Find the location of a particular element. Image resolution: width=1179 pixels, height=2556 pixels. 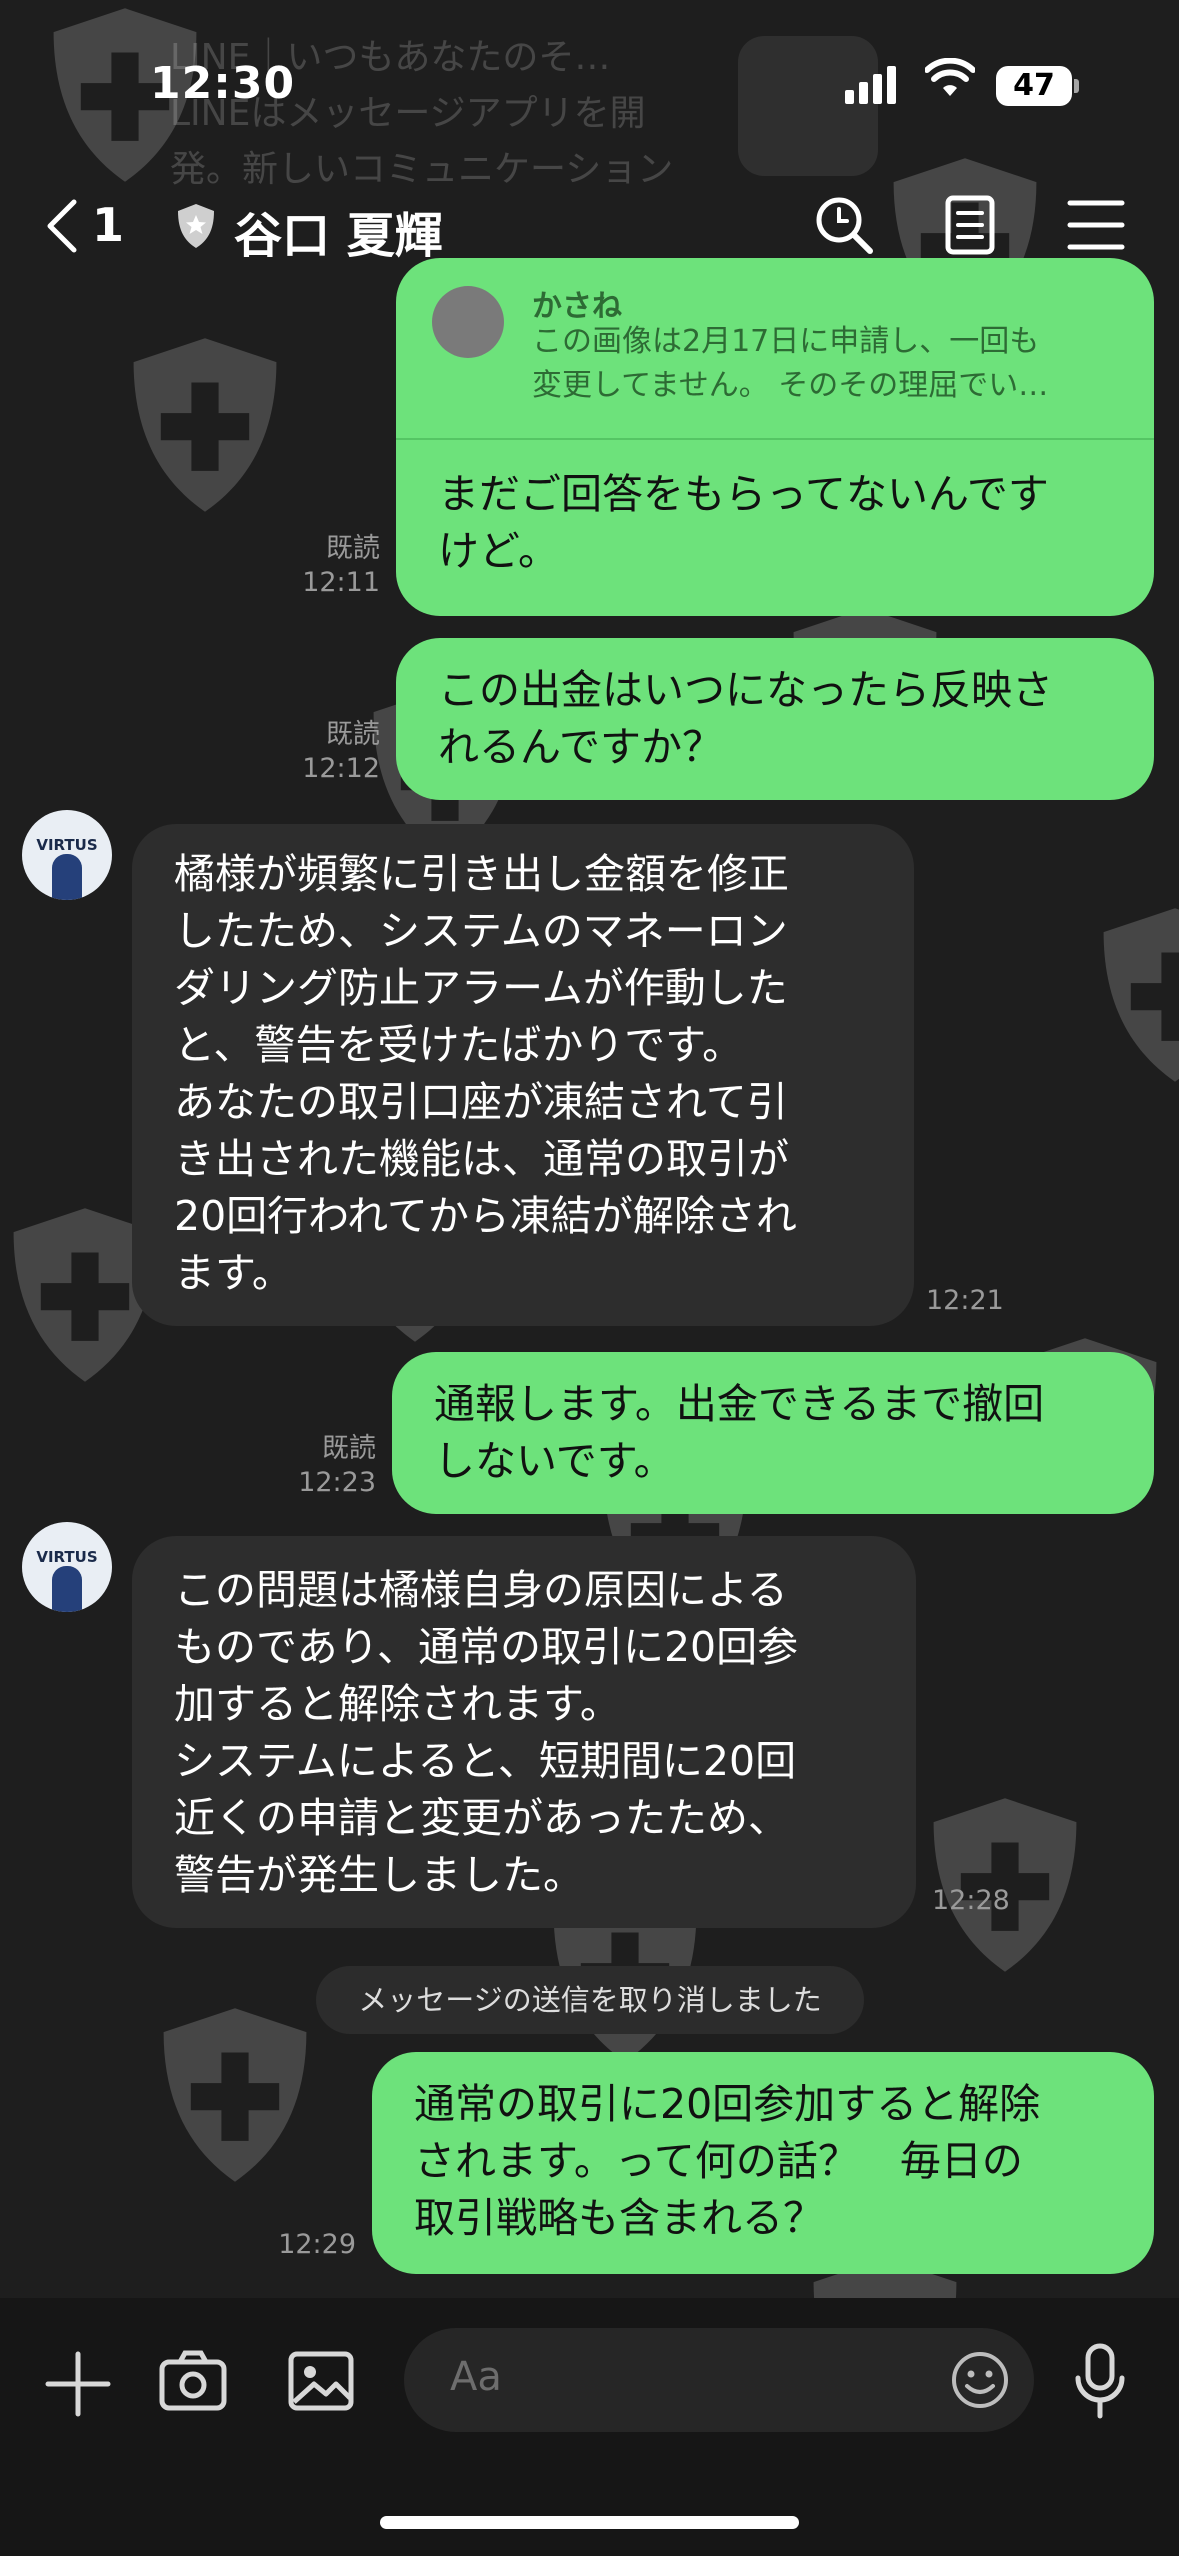

battery-icon: 47 is located at coordinates (1034, 86).